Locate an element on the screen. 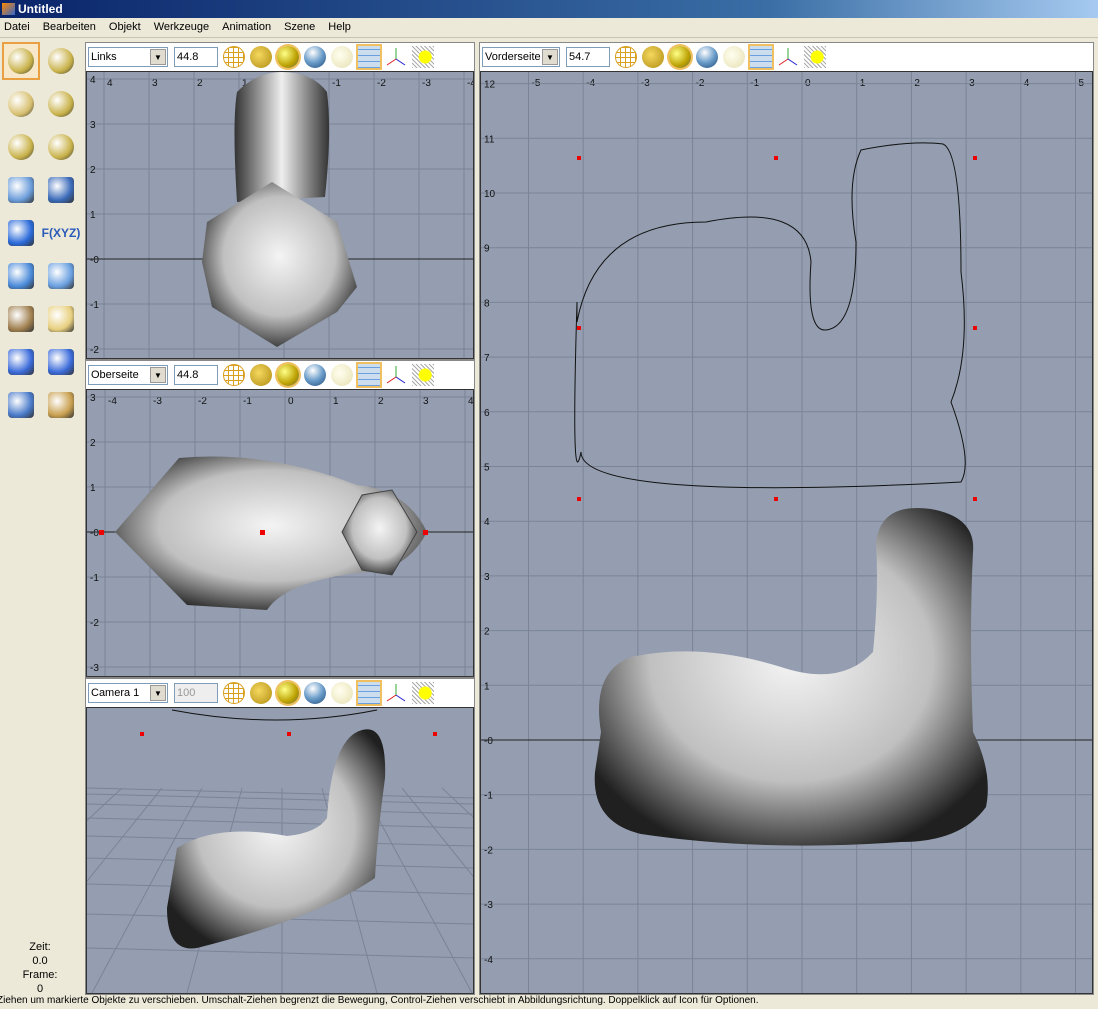  view-select: Links ▼ is located at coordinates (128, 57).